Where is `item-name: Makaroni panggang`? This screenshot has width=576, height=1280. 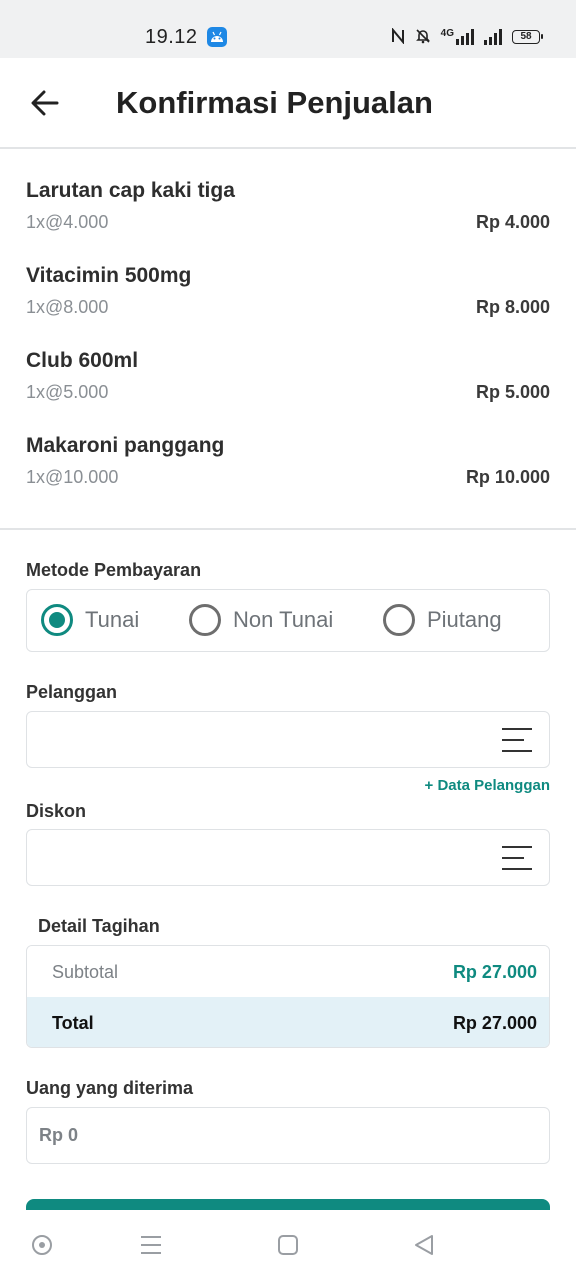
item-name: Makaroni panggang is located at coordinates (125, 445).